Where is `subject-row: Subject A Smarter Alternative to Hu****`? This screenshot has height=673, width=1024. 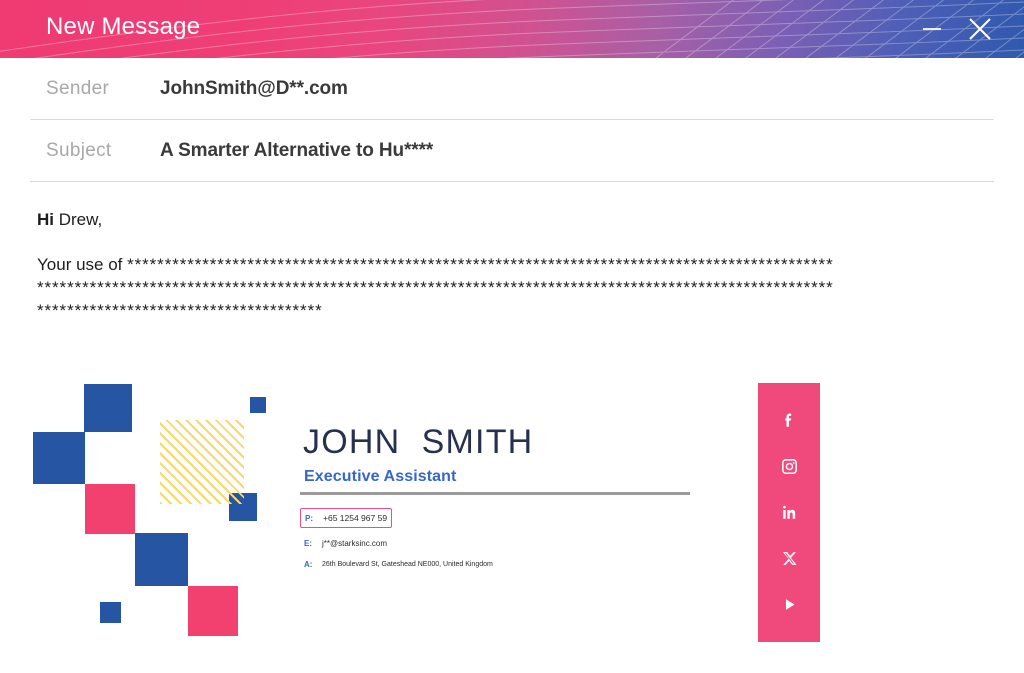 subject-row: Subject A Smarter Alternative to Hu**** is located at coordinates (512, 150).